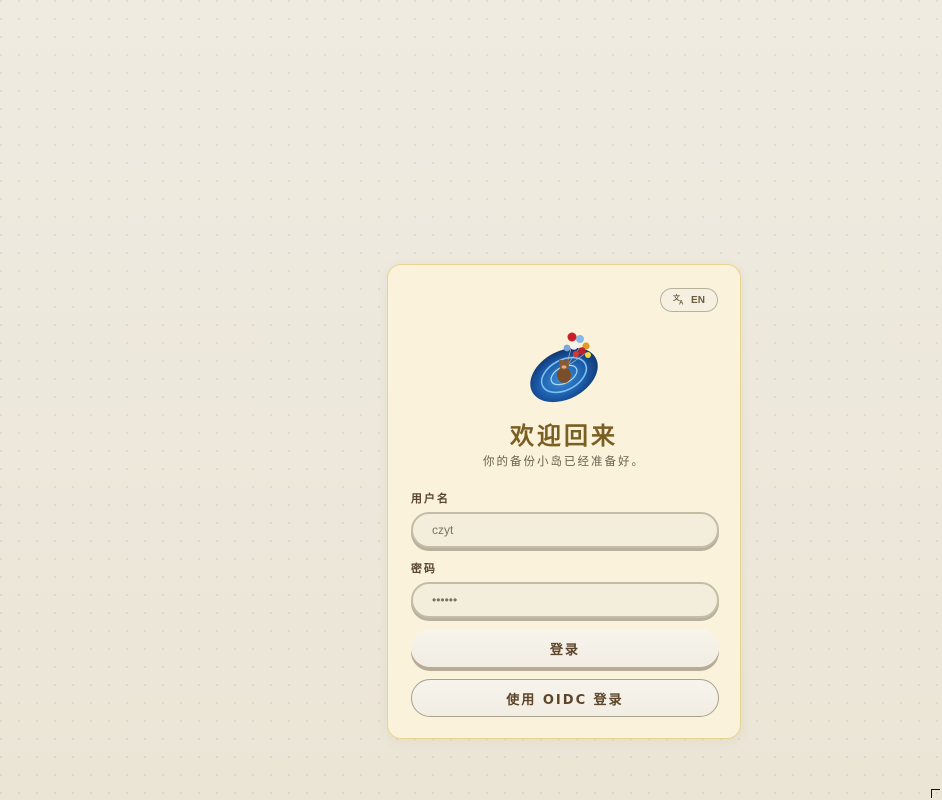 This screenshot has height=800, width=942. Describe the element at coordinates (698, 300) in the screenshot. I see `language-toggle-label: EN` at that location.